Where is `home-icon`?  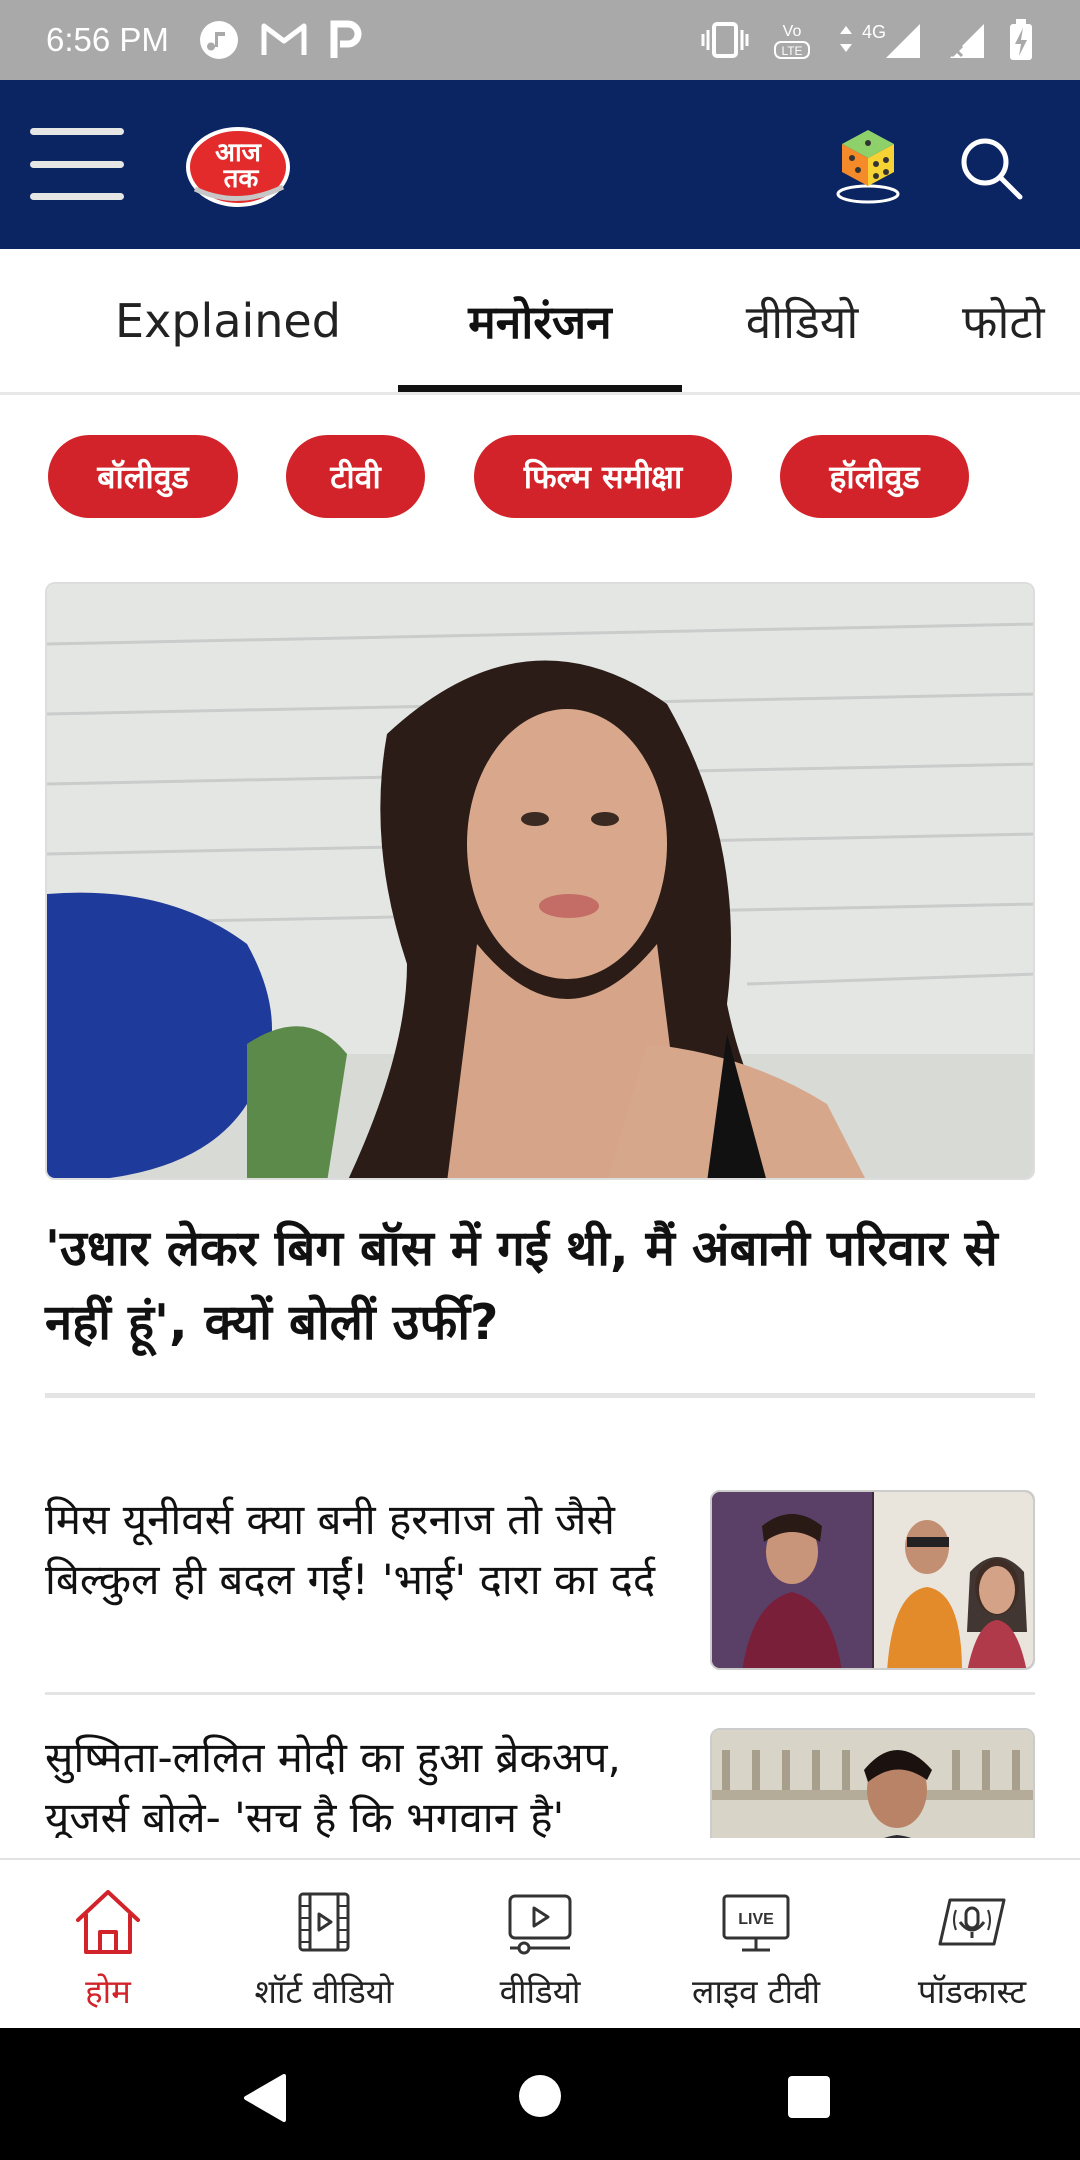
home-icon is located at coordinates (108, 1922).